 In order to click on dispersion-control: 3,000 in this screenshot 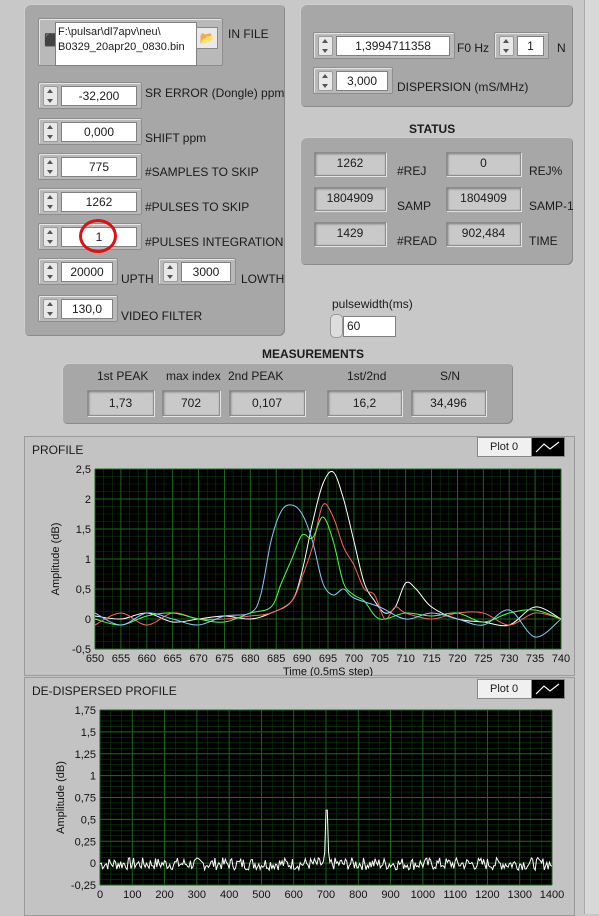, I will do `click(353, 80)`.